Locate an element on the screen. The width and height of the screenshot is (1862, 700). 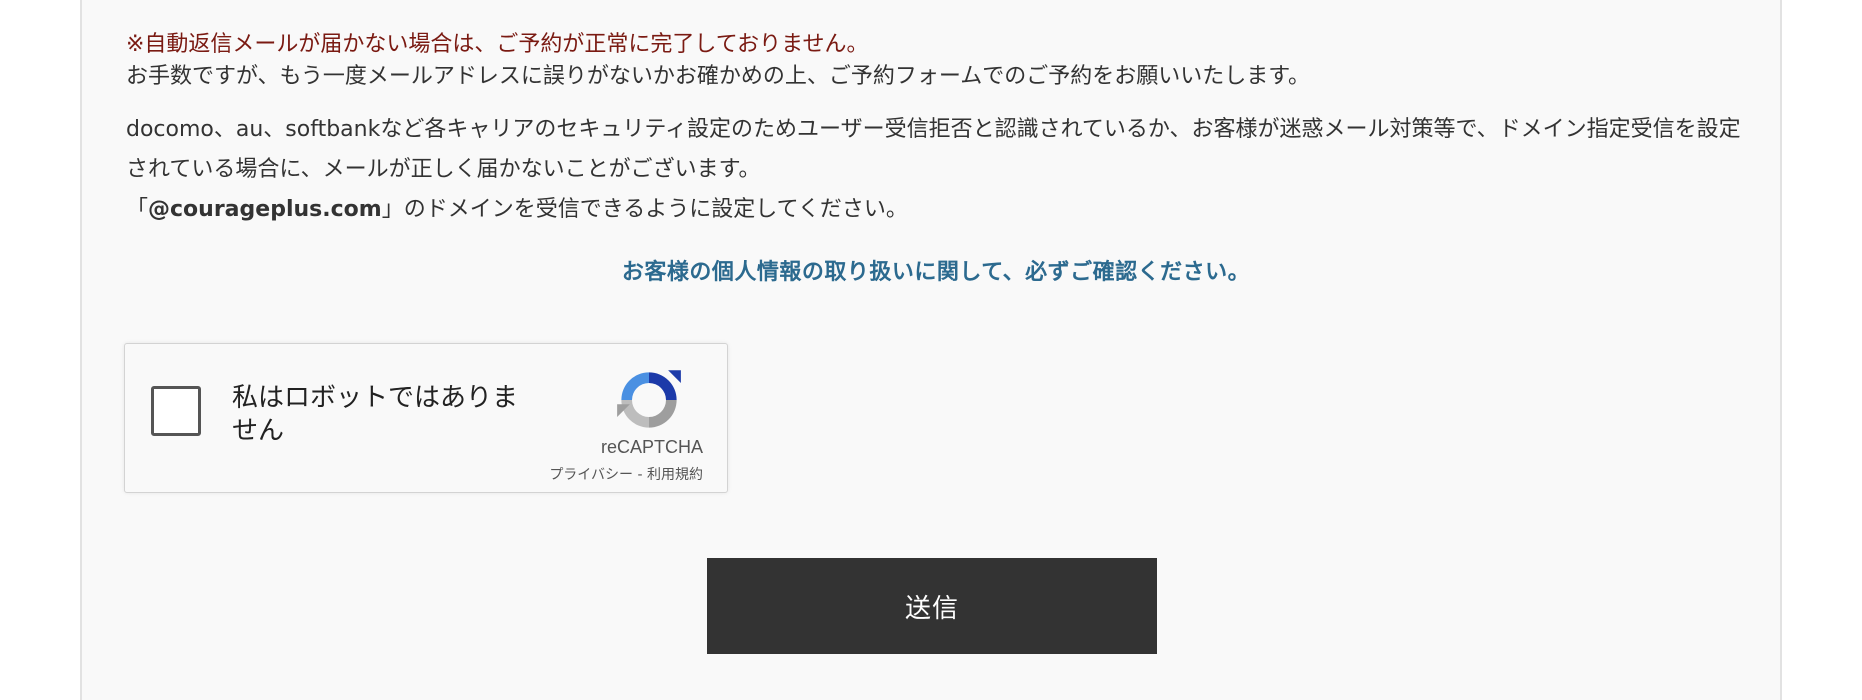
domain-prefix: 「 is located at coordinates (137, 209).